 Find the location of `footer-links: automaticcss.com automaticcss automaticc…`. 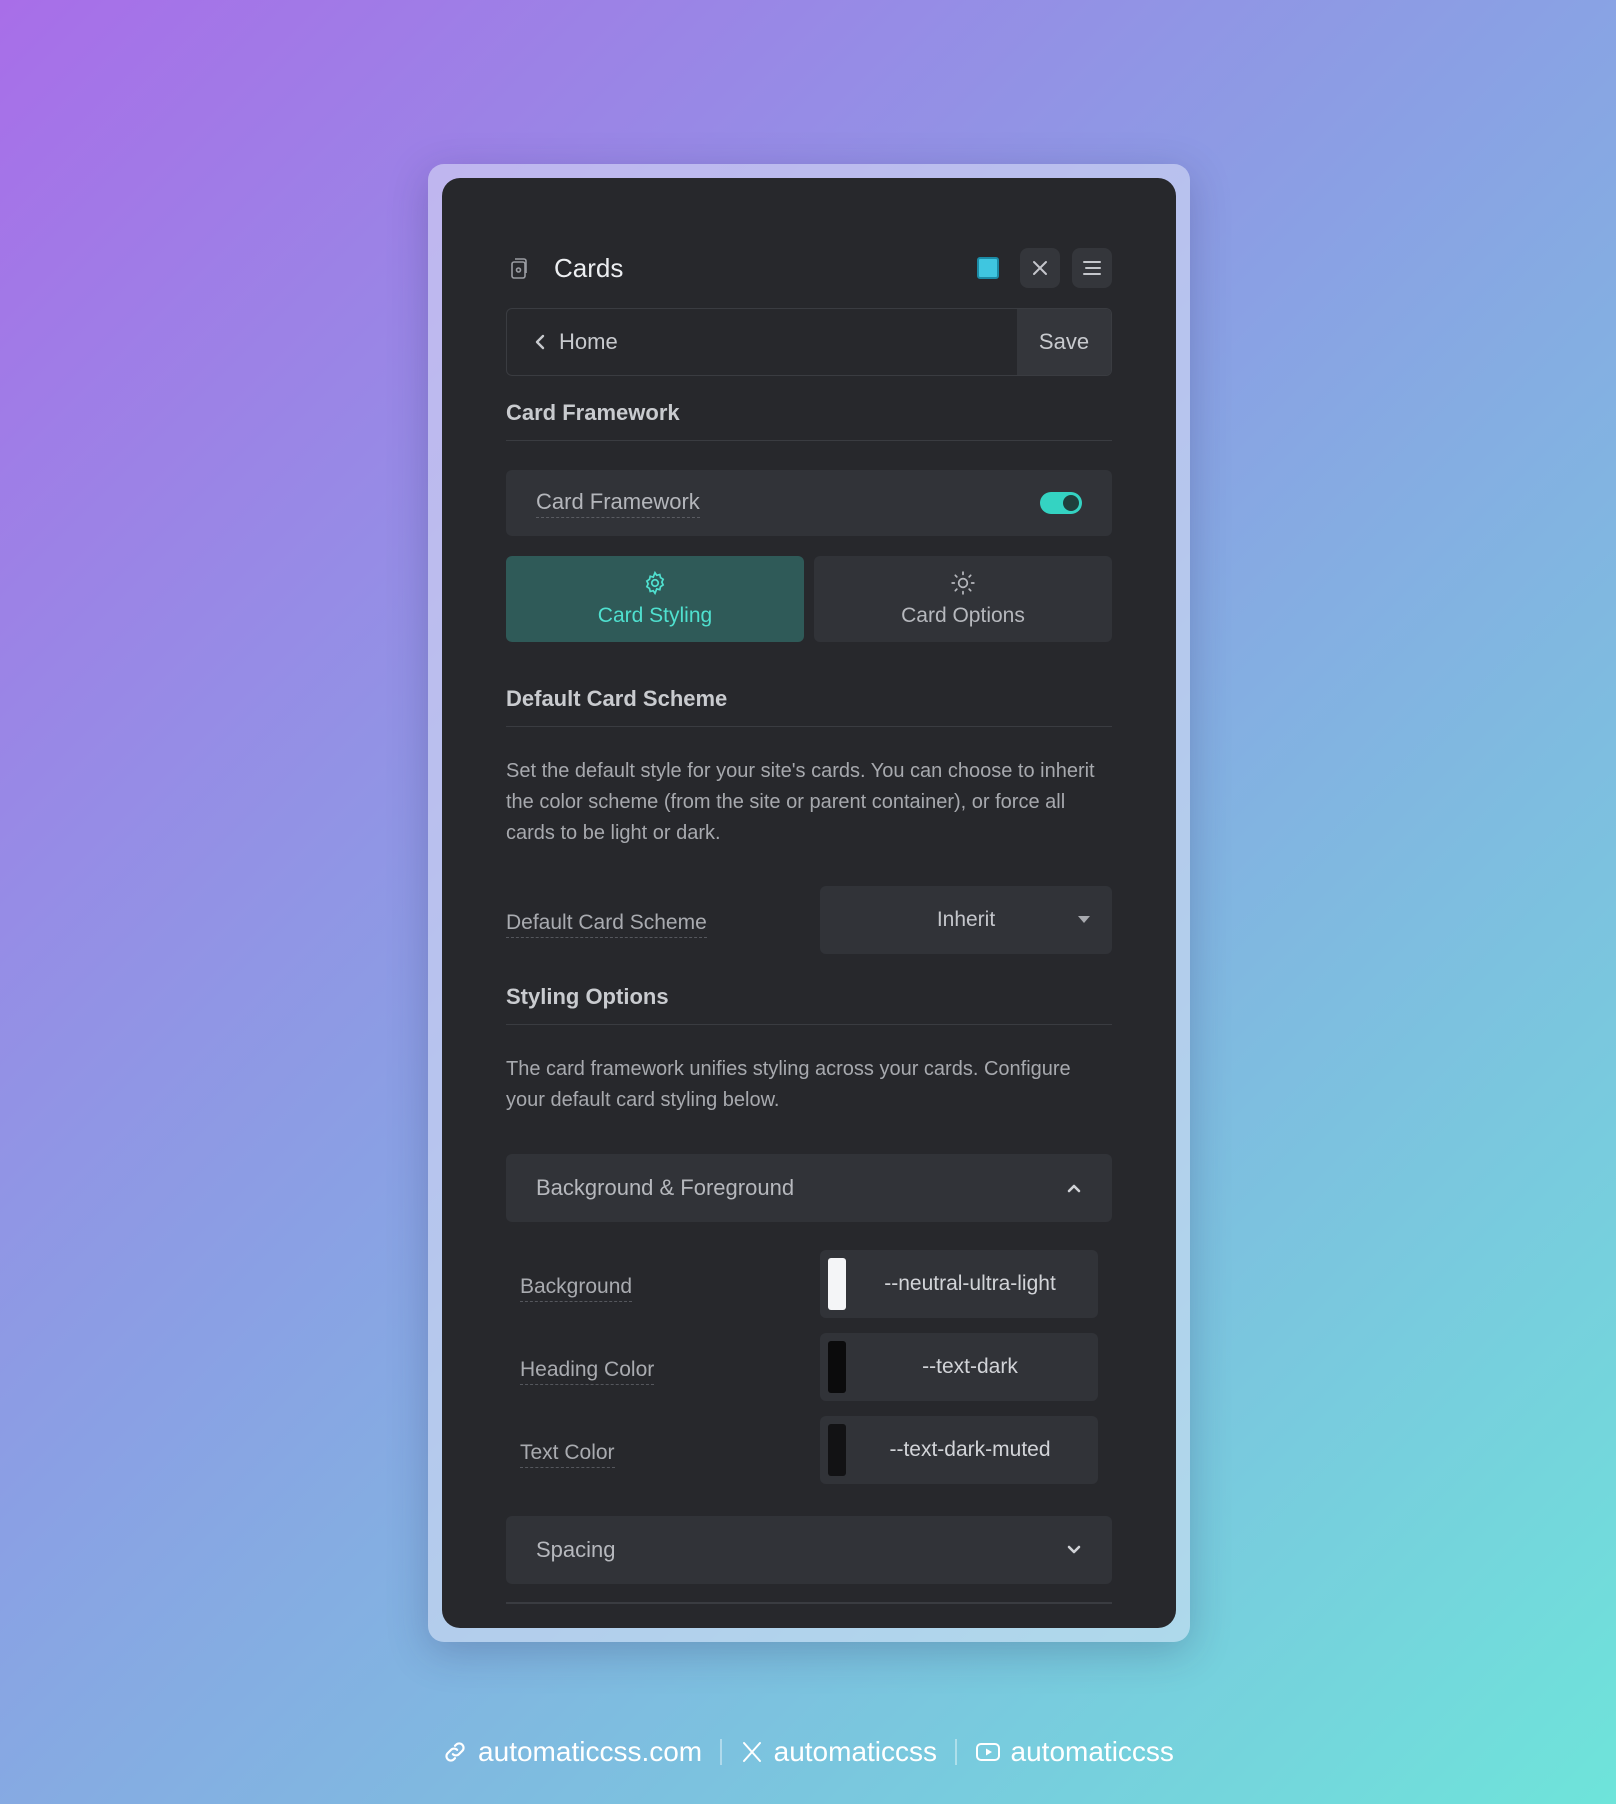

footer-links: automaticcss.com automaticcss automaticc… is located at coordinates (808, 1752).